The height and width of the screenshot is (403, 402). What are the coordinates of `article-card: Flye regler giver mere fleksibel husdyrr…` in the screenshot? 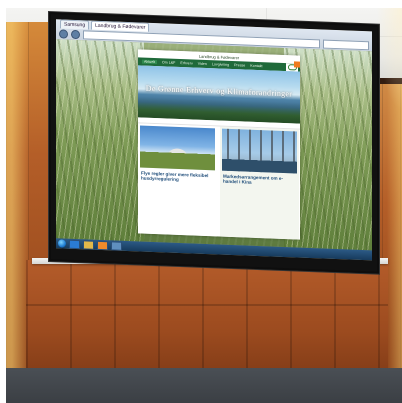 It's located at (177, 180).